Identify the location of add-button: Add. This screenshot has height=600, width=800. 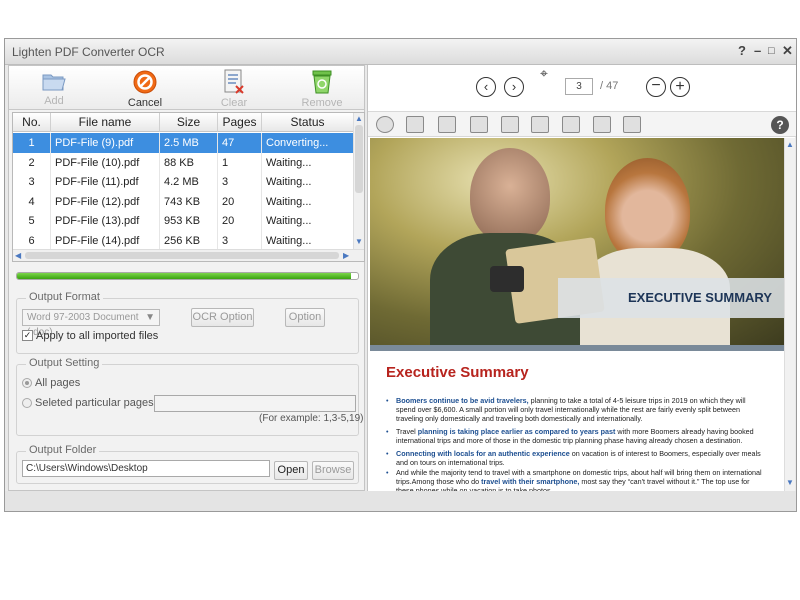
(54, 89).